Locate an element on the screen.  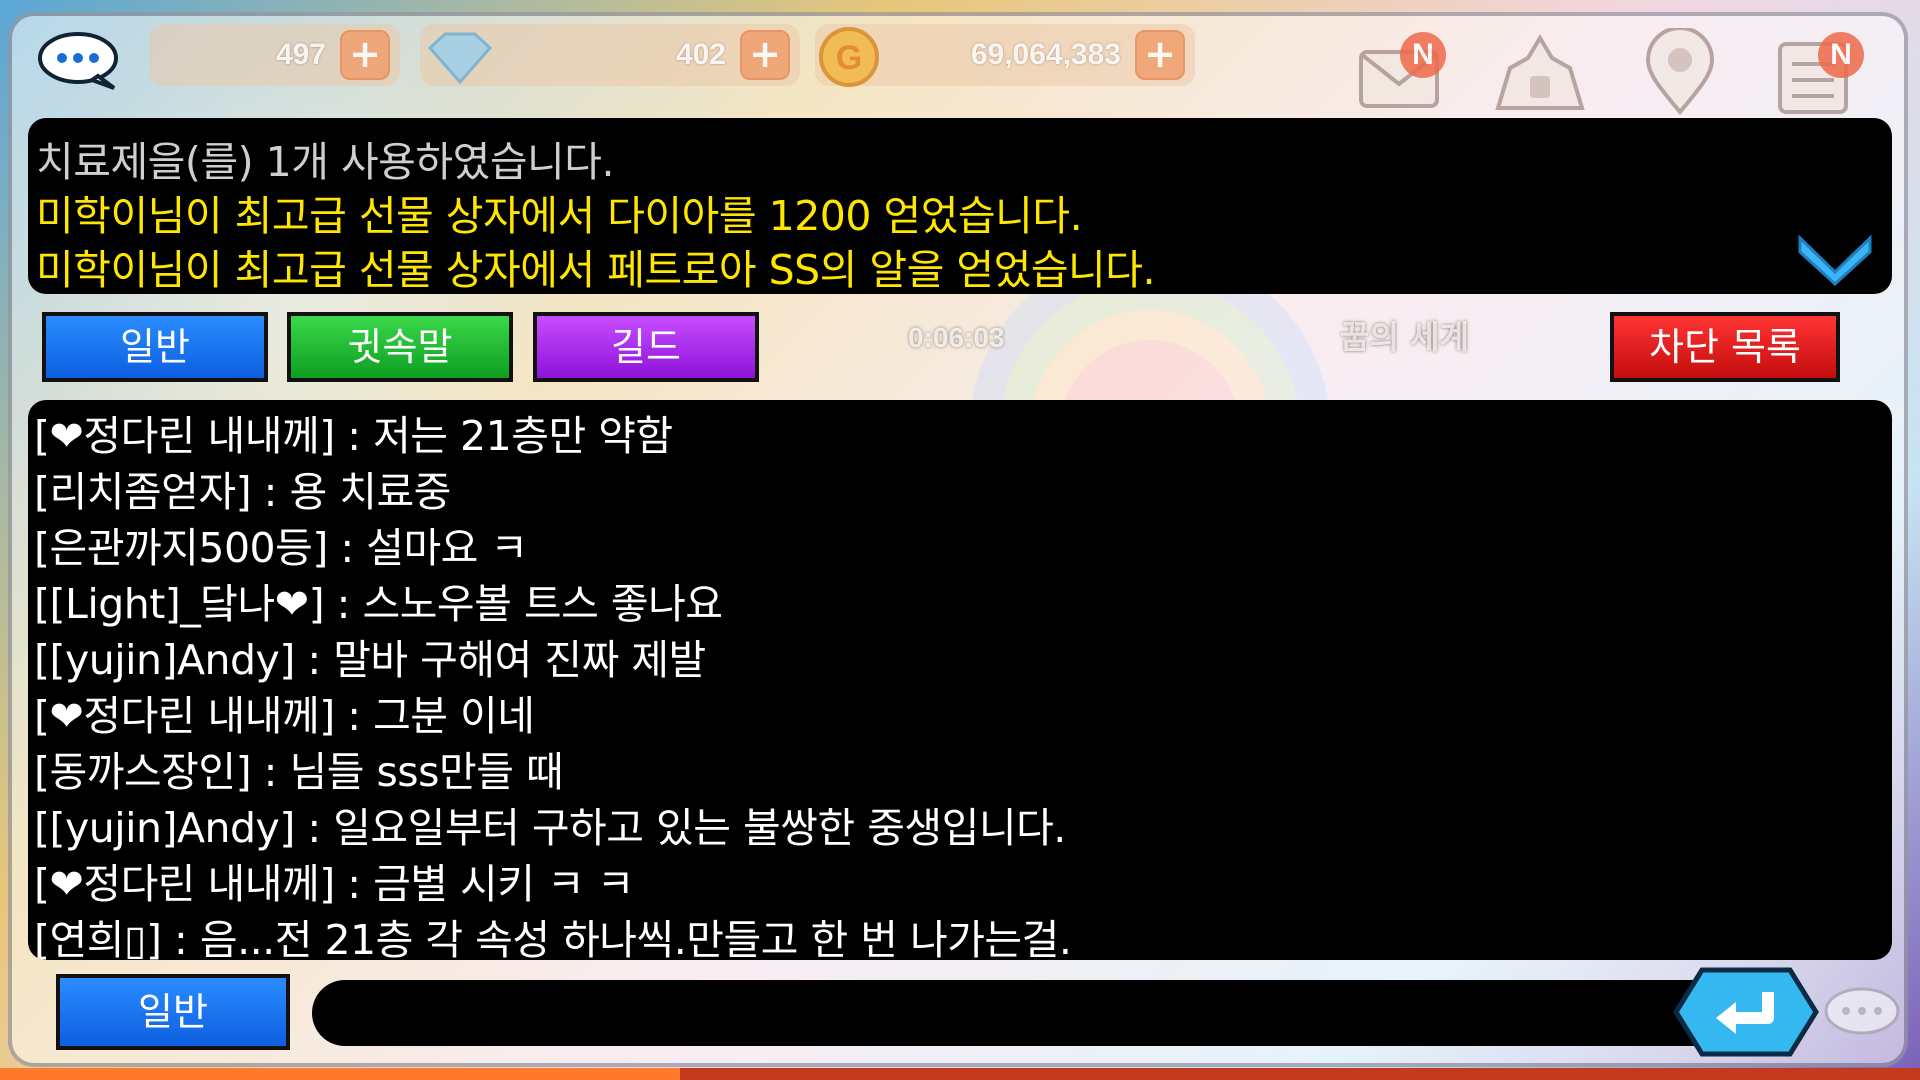
system-message: 미학이님이 최고급 선물 상자에서 페트로아 SS의 알을 얻었습니다. is located at coordinates (596, 270).